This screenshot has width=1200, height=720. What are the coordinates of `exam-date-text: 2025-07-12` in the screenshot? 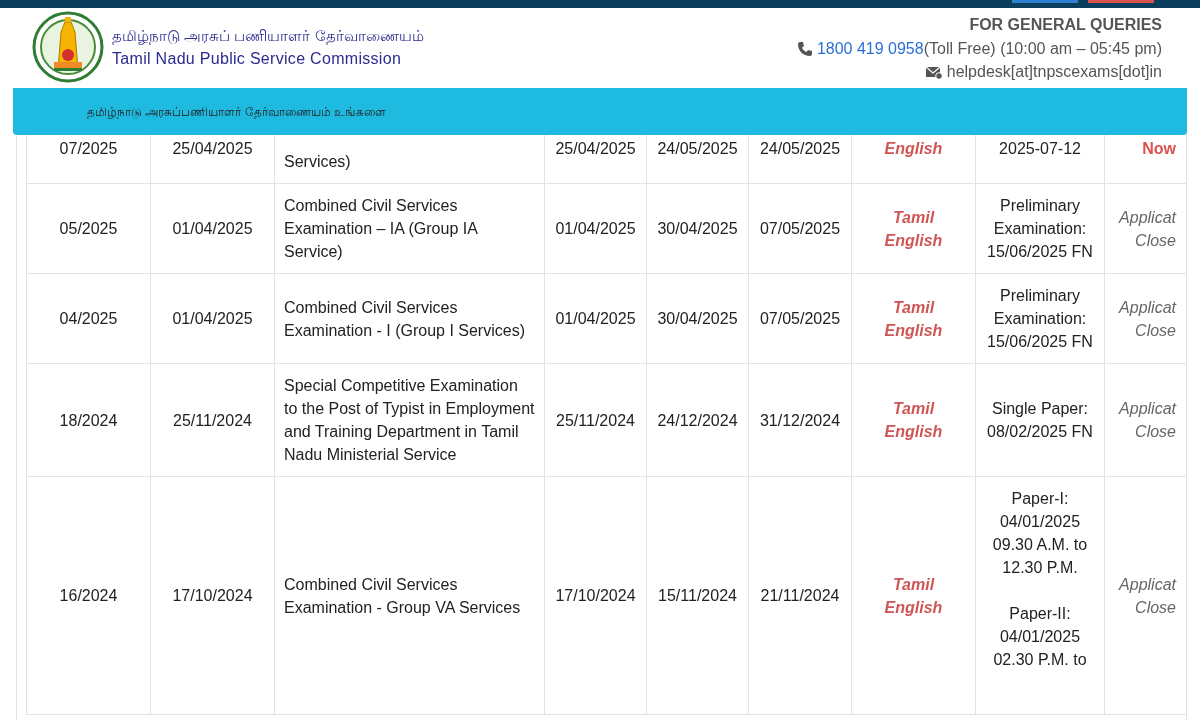 It's located at (1040, 149).